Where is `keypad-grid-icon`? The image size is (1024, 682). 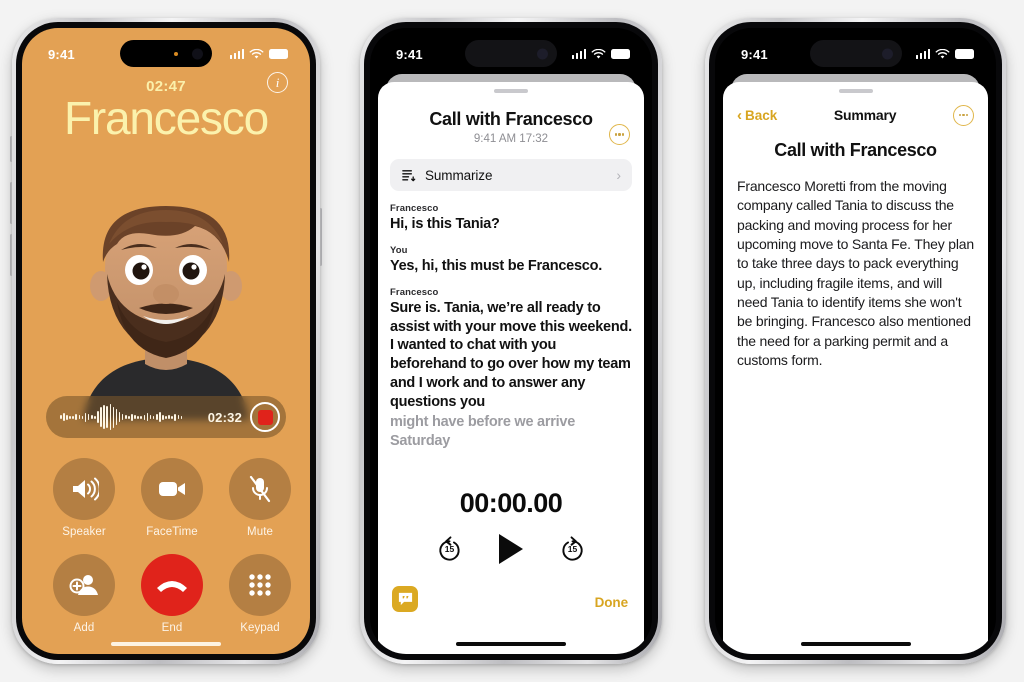 keypad-grid-icon is located at coordinates (260, 585).